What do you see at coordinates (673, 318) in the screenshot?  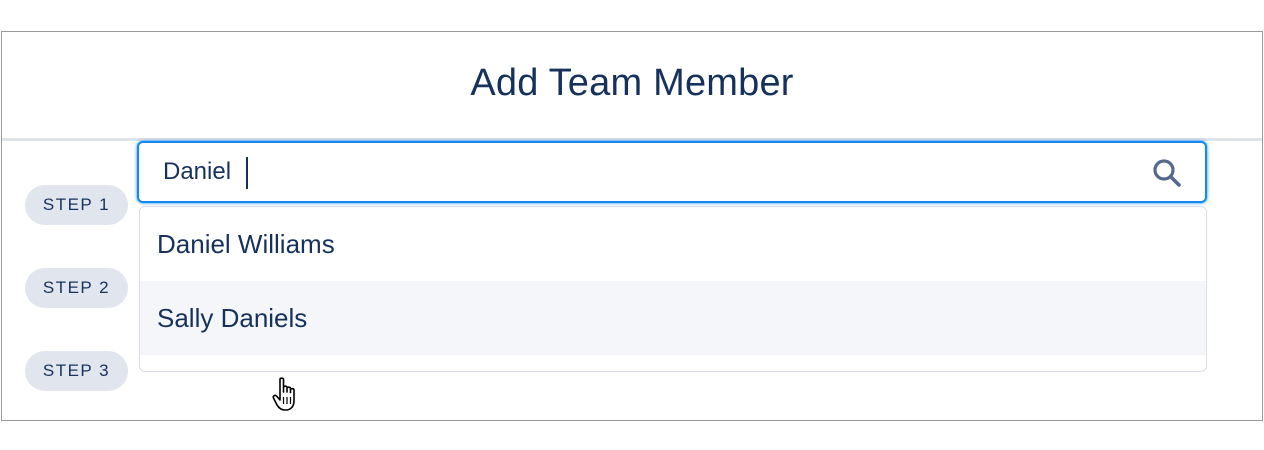 I see `result-option-sally-daniels: Sally Daniels` at bounding box center [673, 318].